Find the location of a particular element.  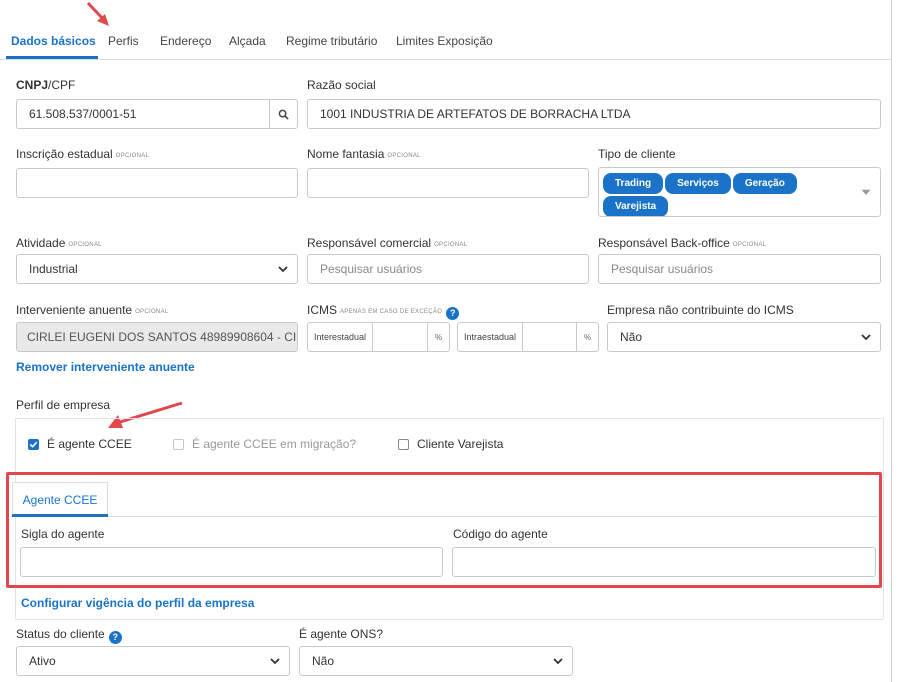

intraestadual-input is located at coordinates (549, 337).